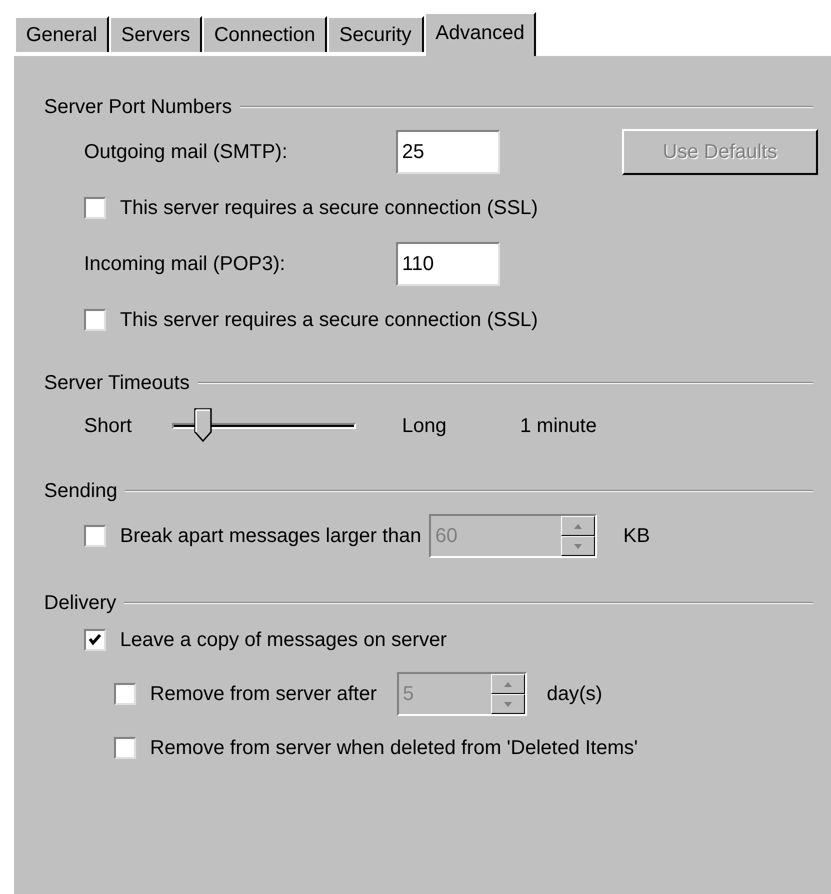  I want to click on tab: General, so click(62, 34).